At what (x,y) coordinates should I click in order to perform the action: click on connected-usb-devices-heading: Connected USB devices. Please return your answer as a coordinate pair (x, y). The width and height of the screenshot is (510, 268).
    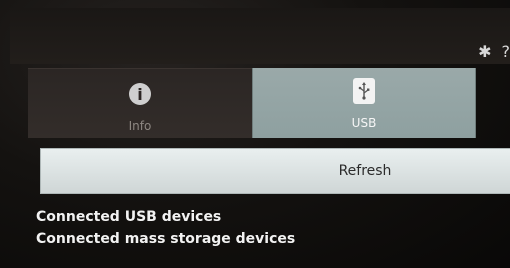
    Looking at the image, I should click on (129, 217).